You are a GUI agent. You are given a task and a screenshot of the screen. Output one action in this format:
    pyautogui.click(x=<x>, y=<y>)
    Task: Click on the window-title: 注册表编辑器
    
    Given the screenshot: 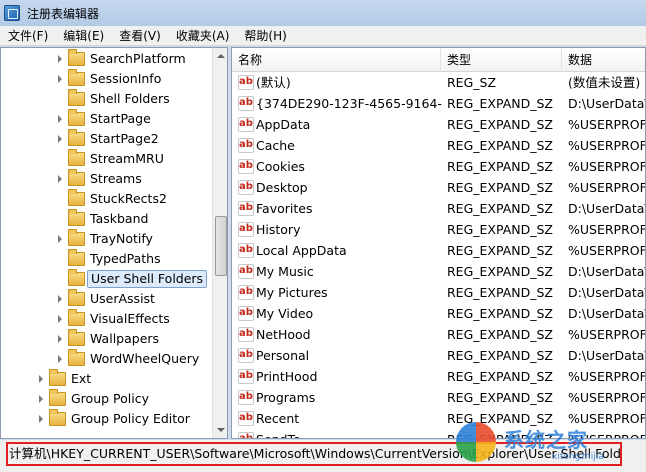 What is the action you would take?
    pyautogui.click(x=63, y=13)
    